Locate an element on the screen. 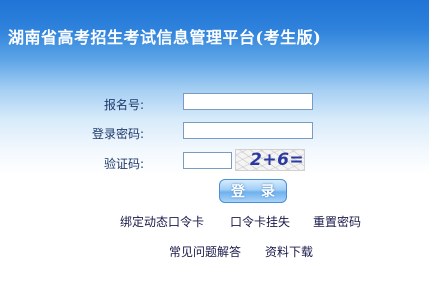 The height and width of the screenshot is (283, 429). password-input is located at coordinates (248, 130).